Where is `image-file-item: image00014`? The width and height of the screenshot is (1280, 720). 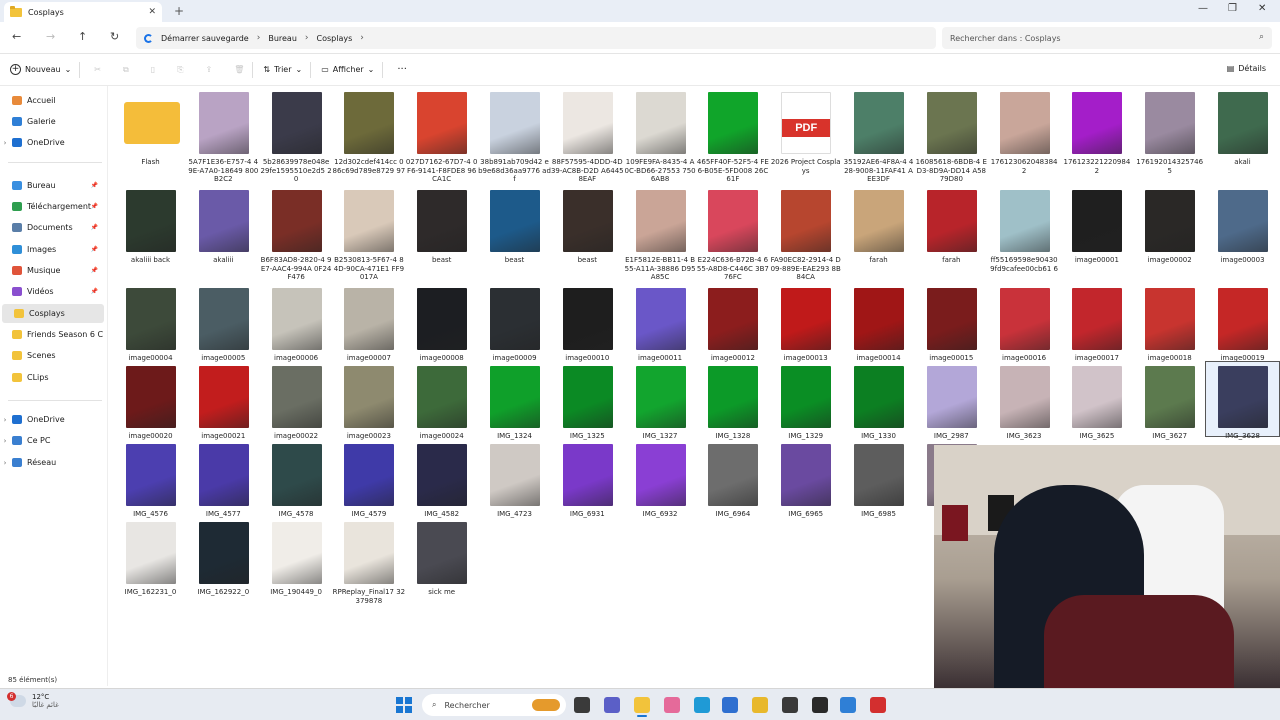
image-file-item: image00014 is located at coordinates (878, 323).